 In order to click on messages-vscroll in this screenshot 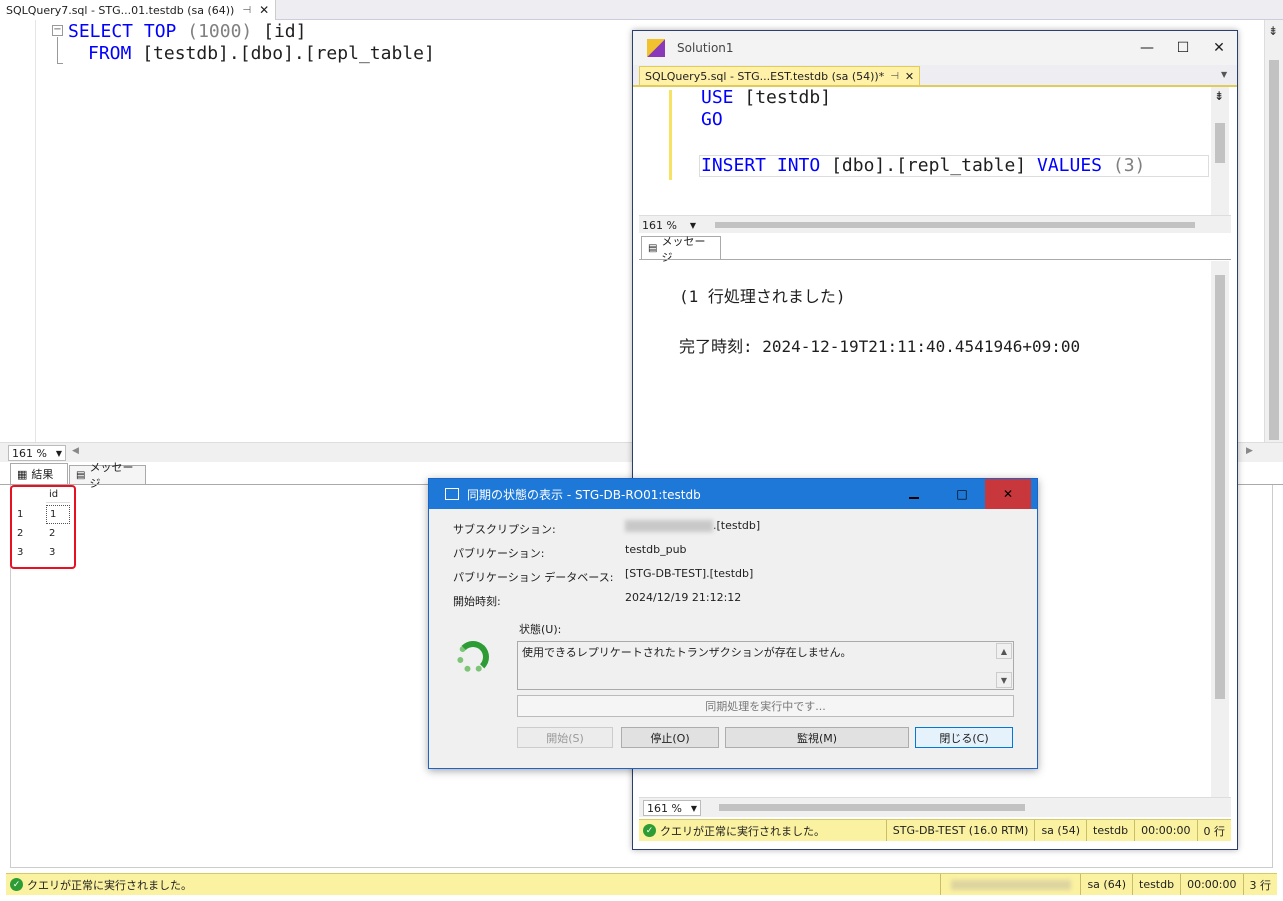, I will do `click(1220, 529)`.